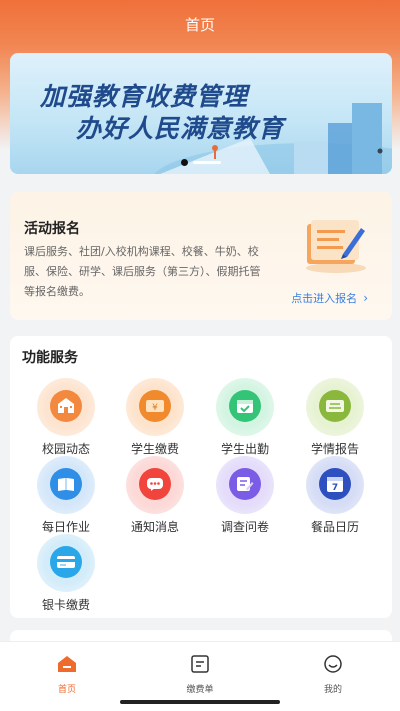 The width and height of the screenshot is (400, 711). I want to click on calendar-7-icon: 7, so click(335, 484).